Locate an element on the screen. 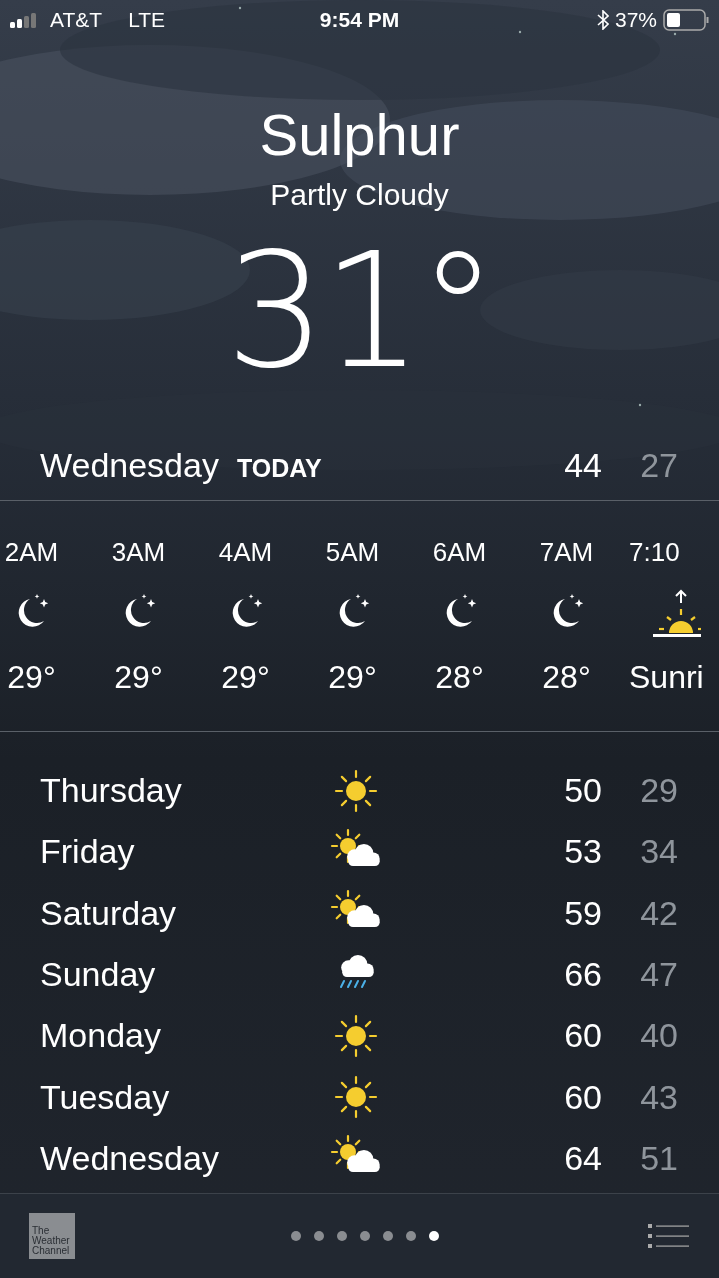 This screenshot has height=1278, width=719. hour-time: 4AM is located at coordinates (245, 551).